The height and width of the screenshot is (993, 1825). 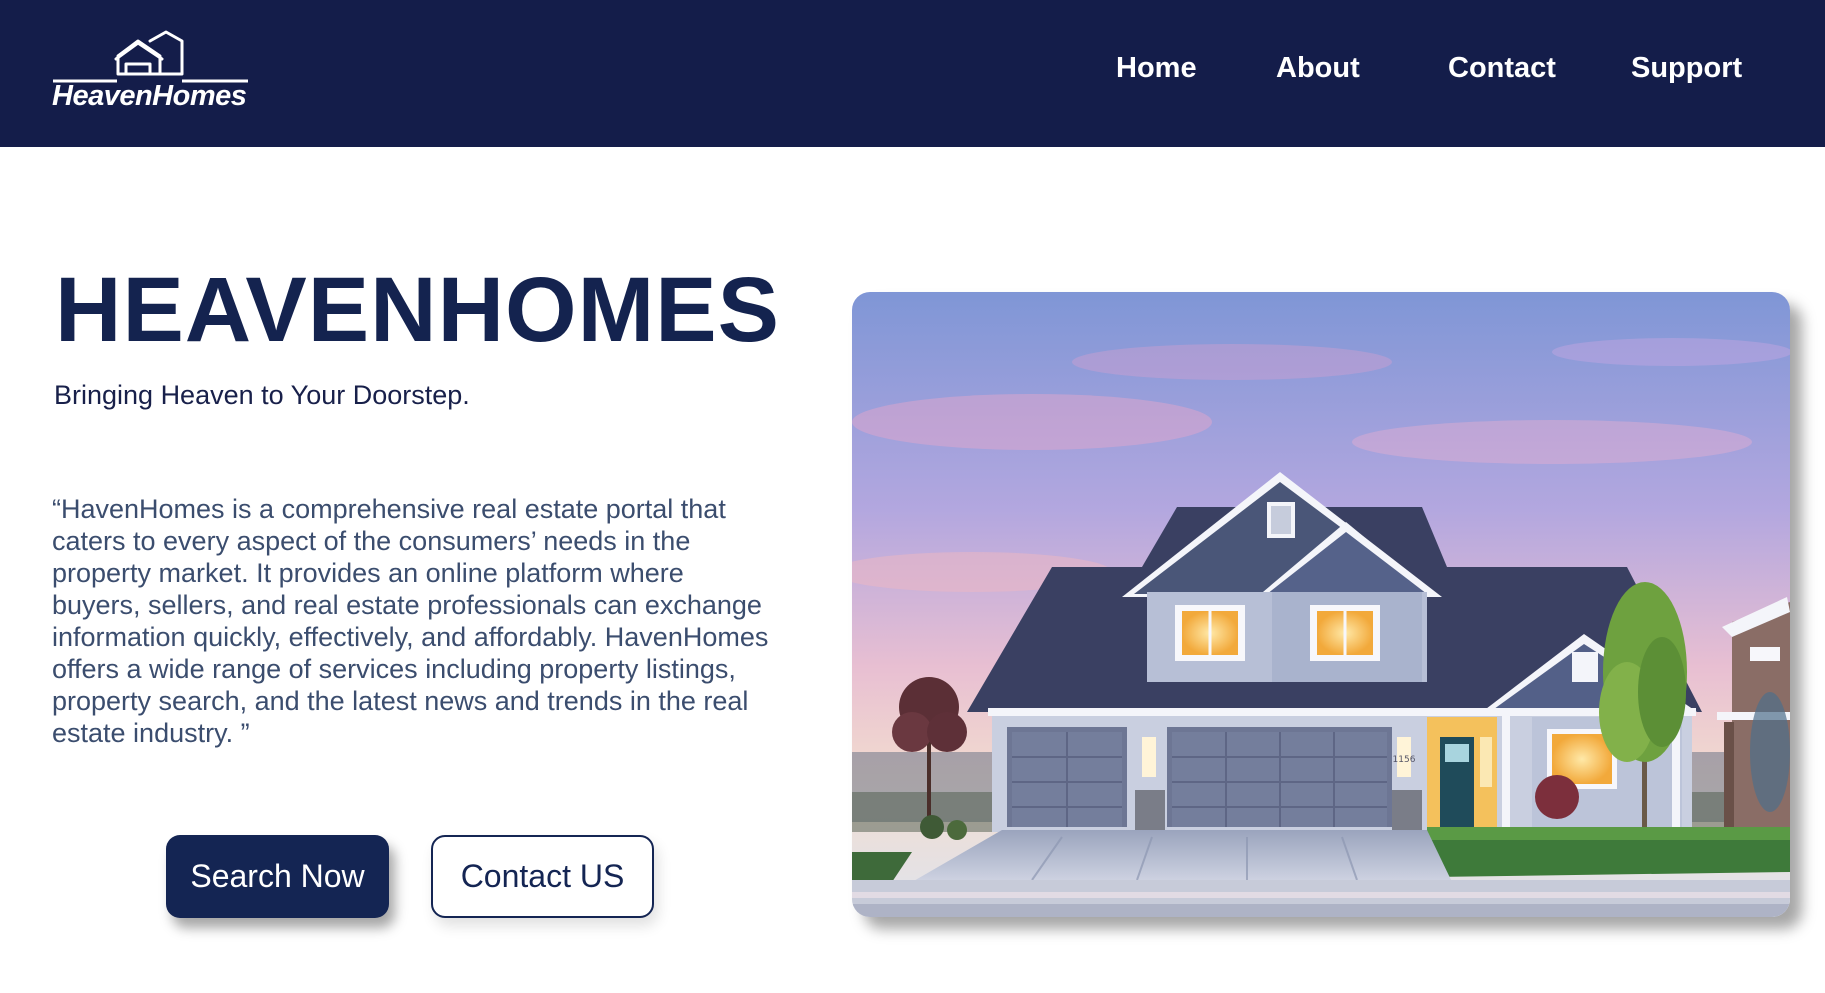 I want to click on nav-support: Support, so click(x=1686, y=68).